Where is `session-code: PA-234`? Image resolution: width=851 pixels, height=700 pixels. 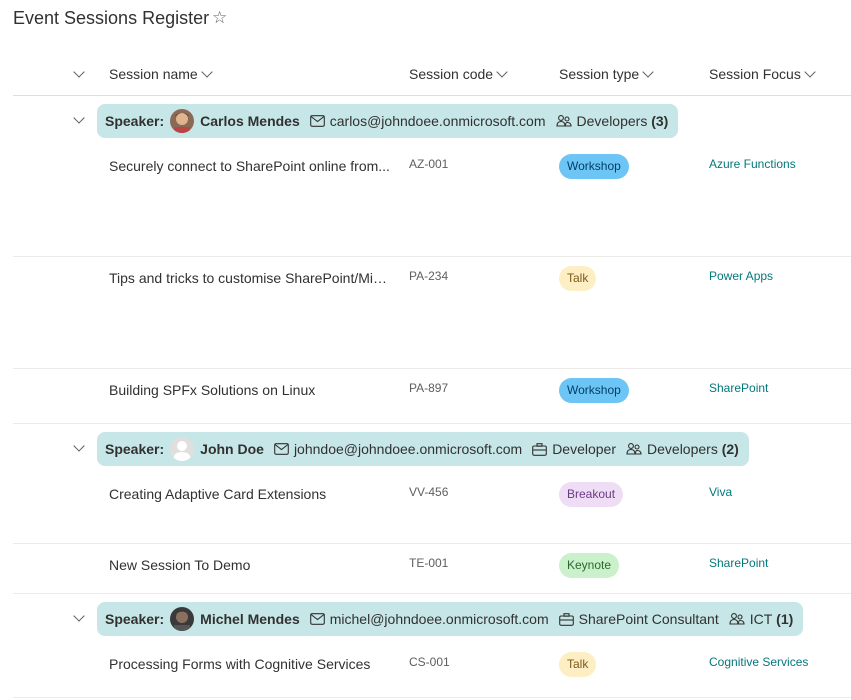
session-code: PA-234 is located at coordinates (429, 276).